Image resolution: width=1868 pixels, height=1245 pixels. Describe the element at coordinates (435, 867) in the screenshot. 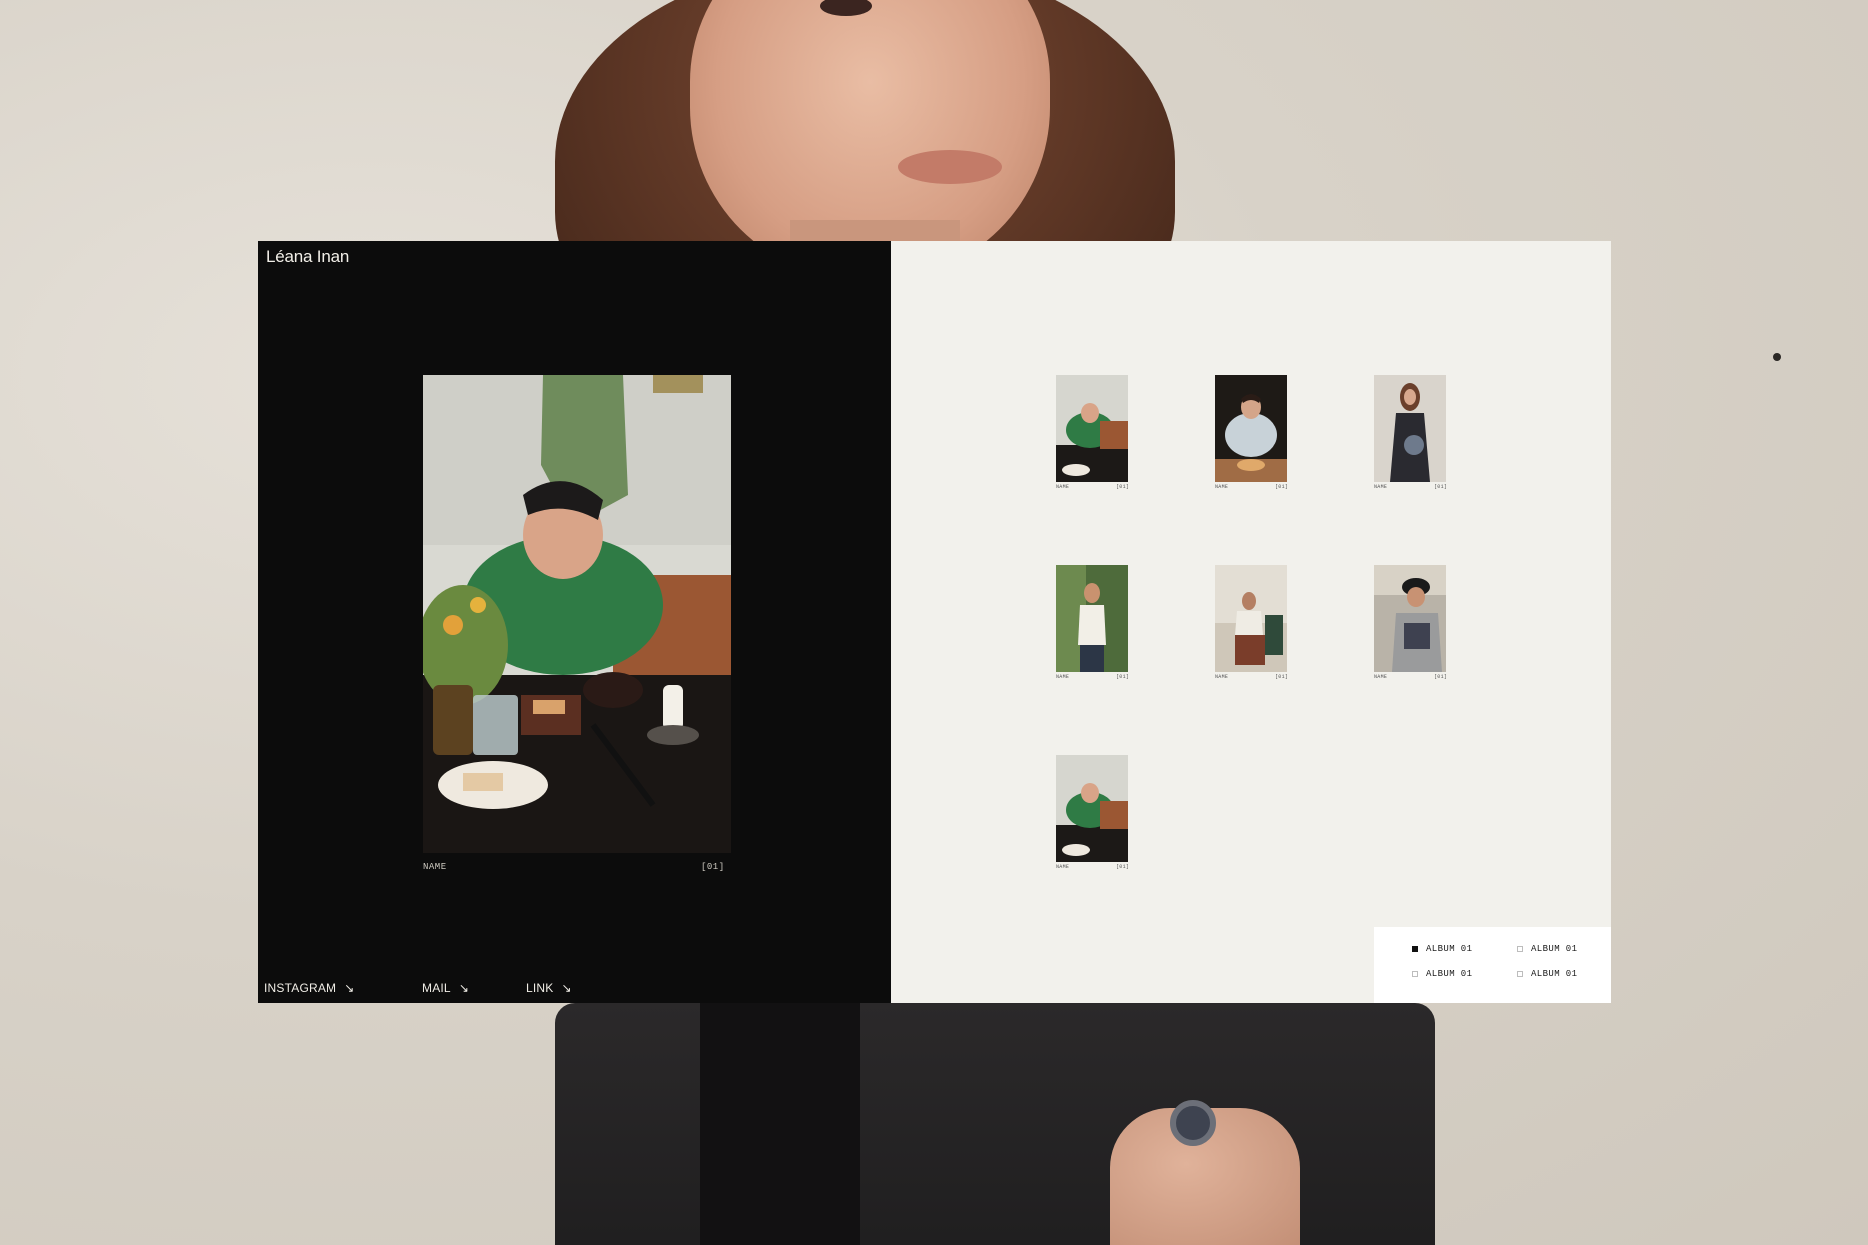

I see `featured-name: NAME` at that location.